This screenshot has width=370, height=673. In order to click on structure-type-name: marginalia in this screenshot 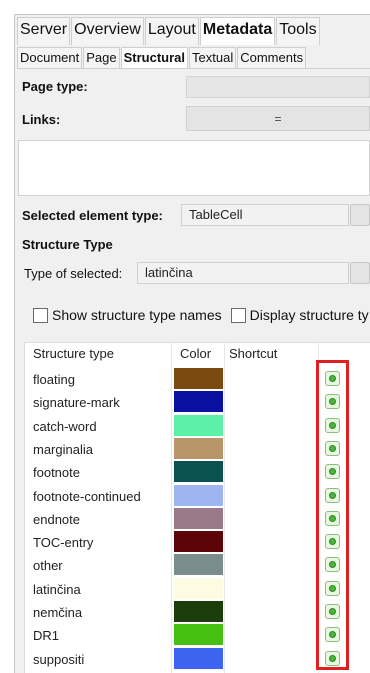, I will do `click(63, 449)`.